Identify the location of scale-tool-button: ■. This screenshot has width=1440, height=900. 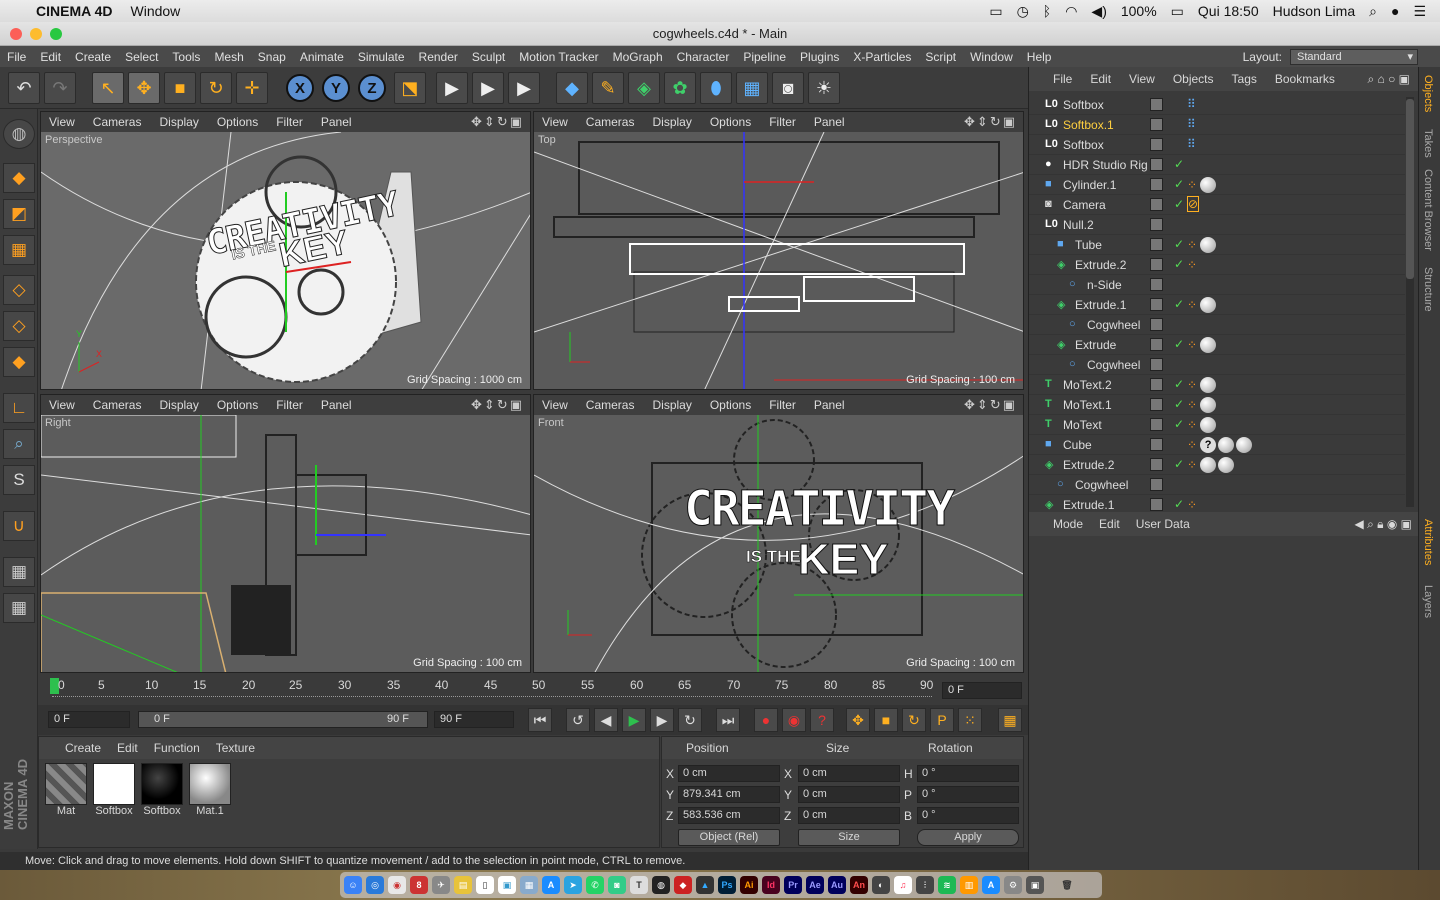
(180, 88).